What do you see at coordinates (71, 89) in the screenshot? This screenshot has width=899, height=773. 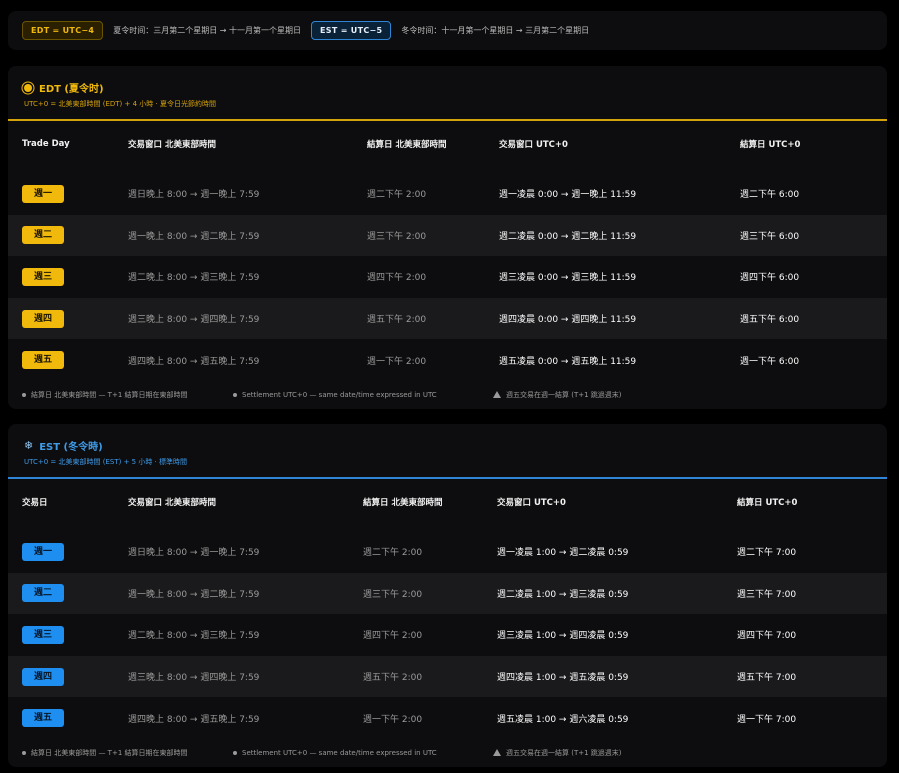 I see `edt-title-text: EDT (夏令时)` at bounding box center [71, 89].